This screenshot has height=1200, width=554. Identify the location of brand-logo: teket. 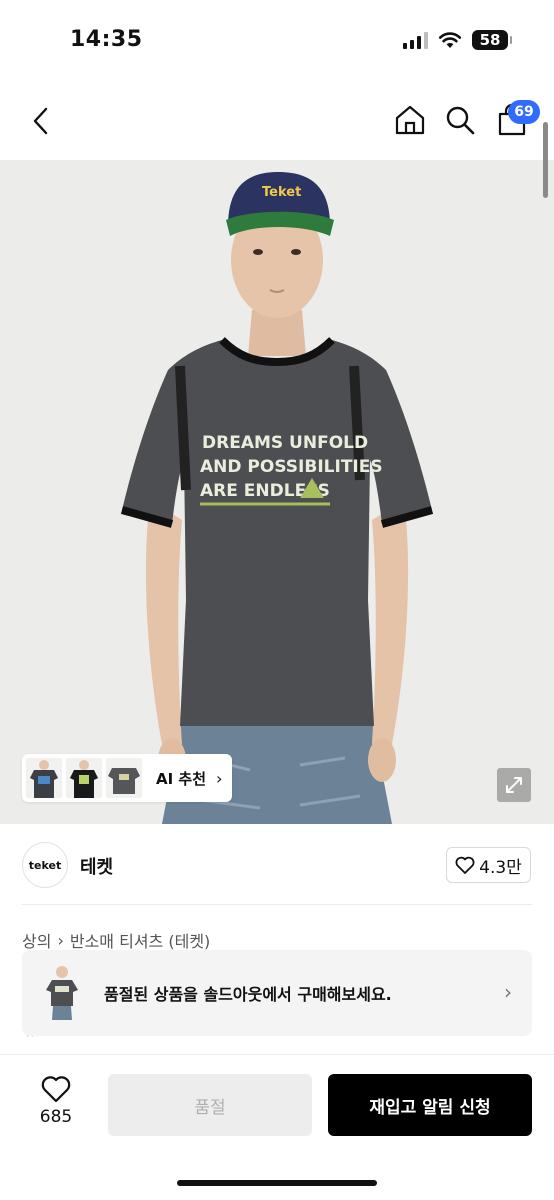
(45, 865).